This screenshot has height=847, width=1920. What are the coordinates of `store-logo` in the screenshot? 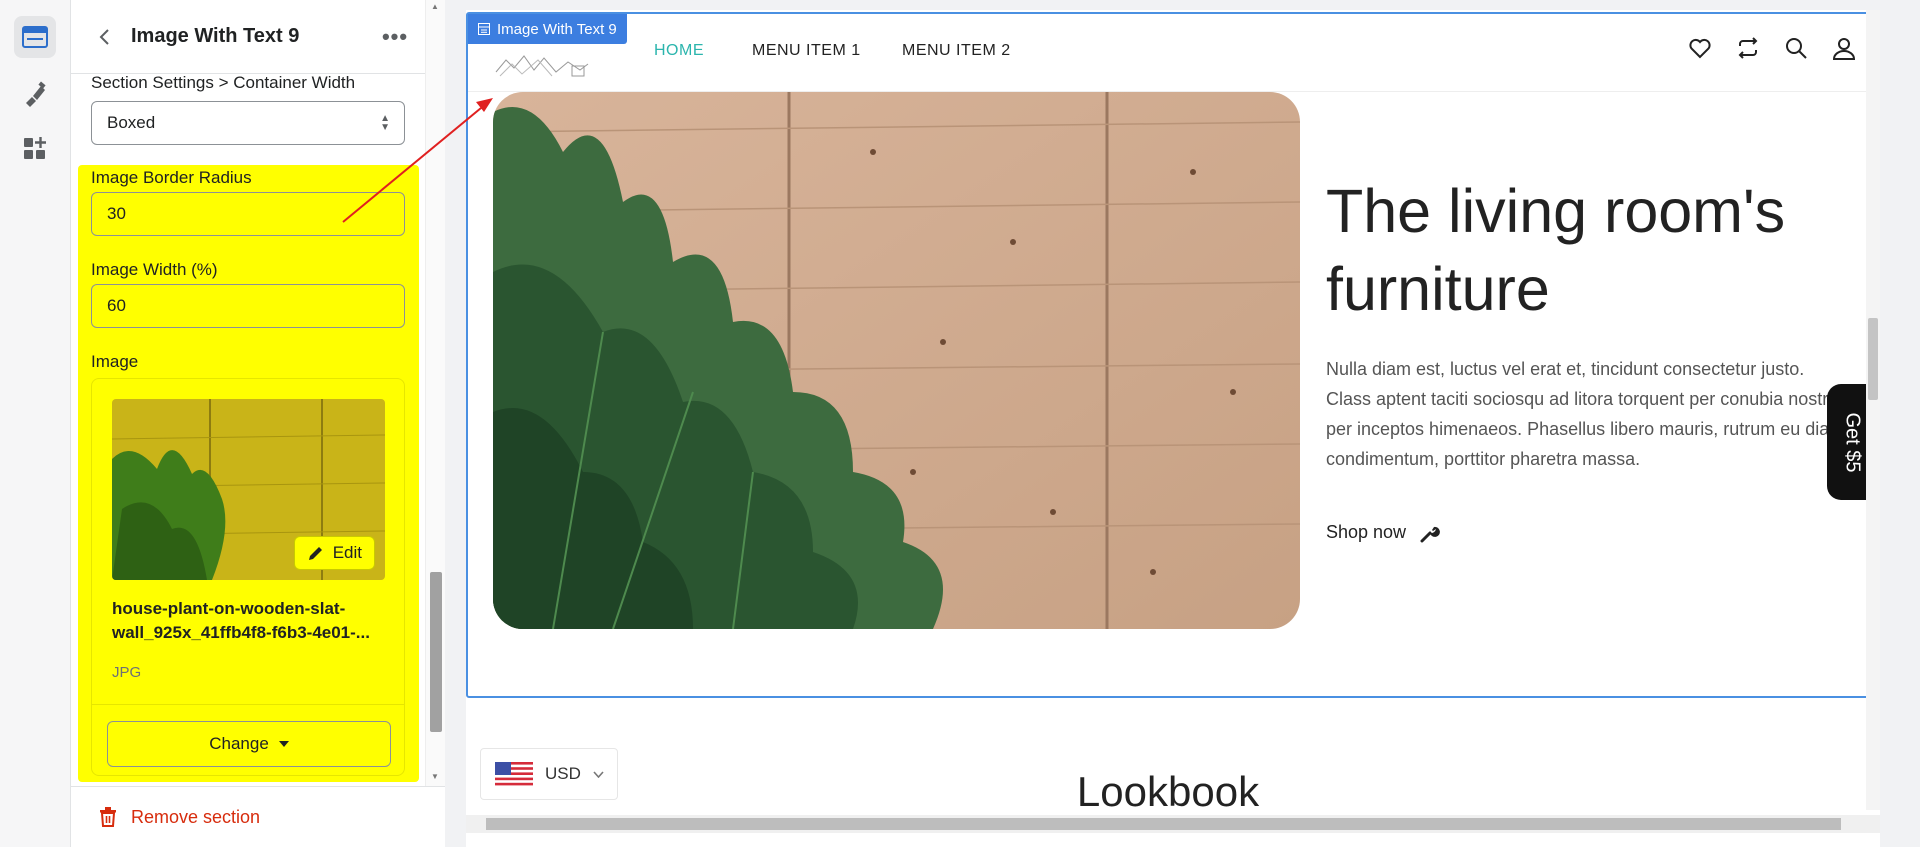 It's located at (542, 62).